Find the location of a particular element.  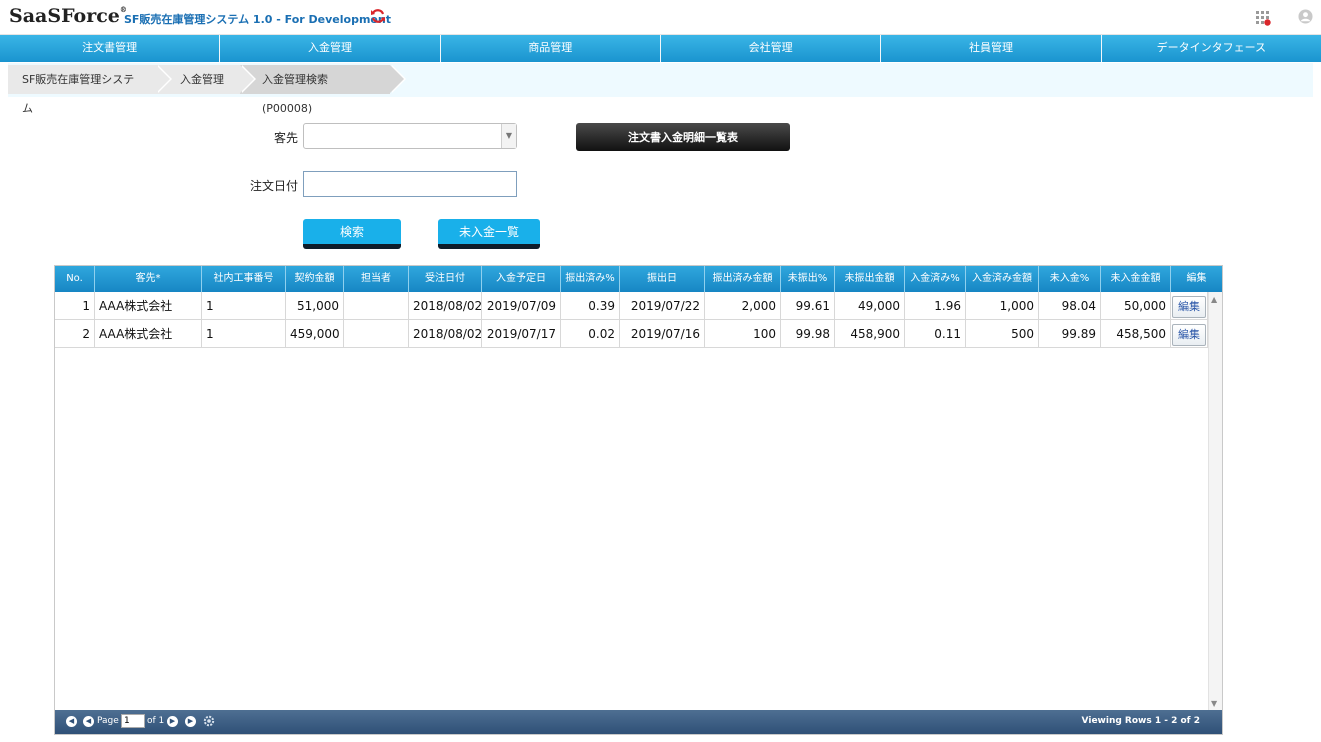

cell-payment-due: 2019/07/17 is located at coordinates (521, 334).